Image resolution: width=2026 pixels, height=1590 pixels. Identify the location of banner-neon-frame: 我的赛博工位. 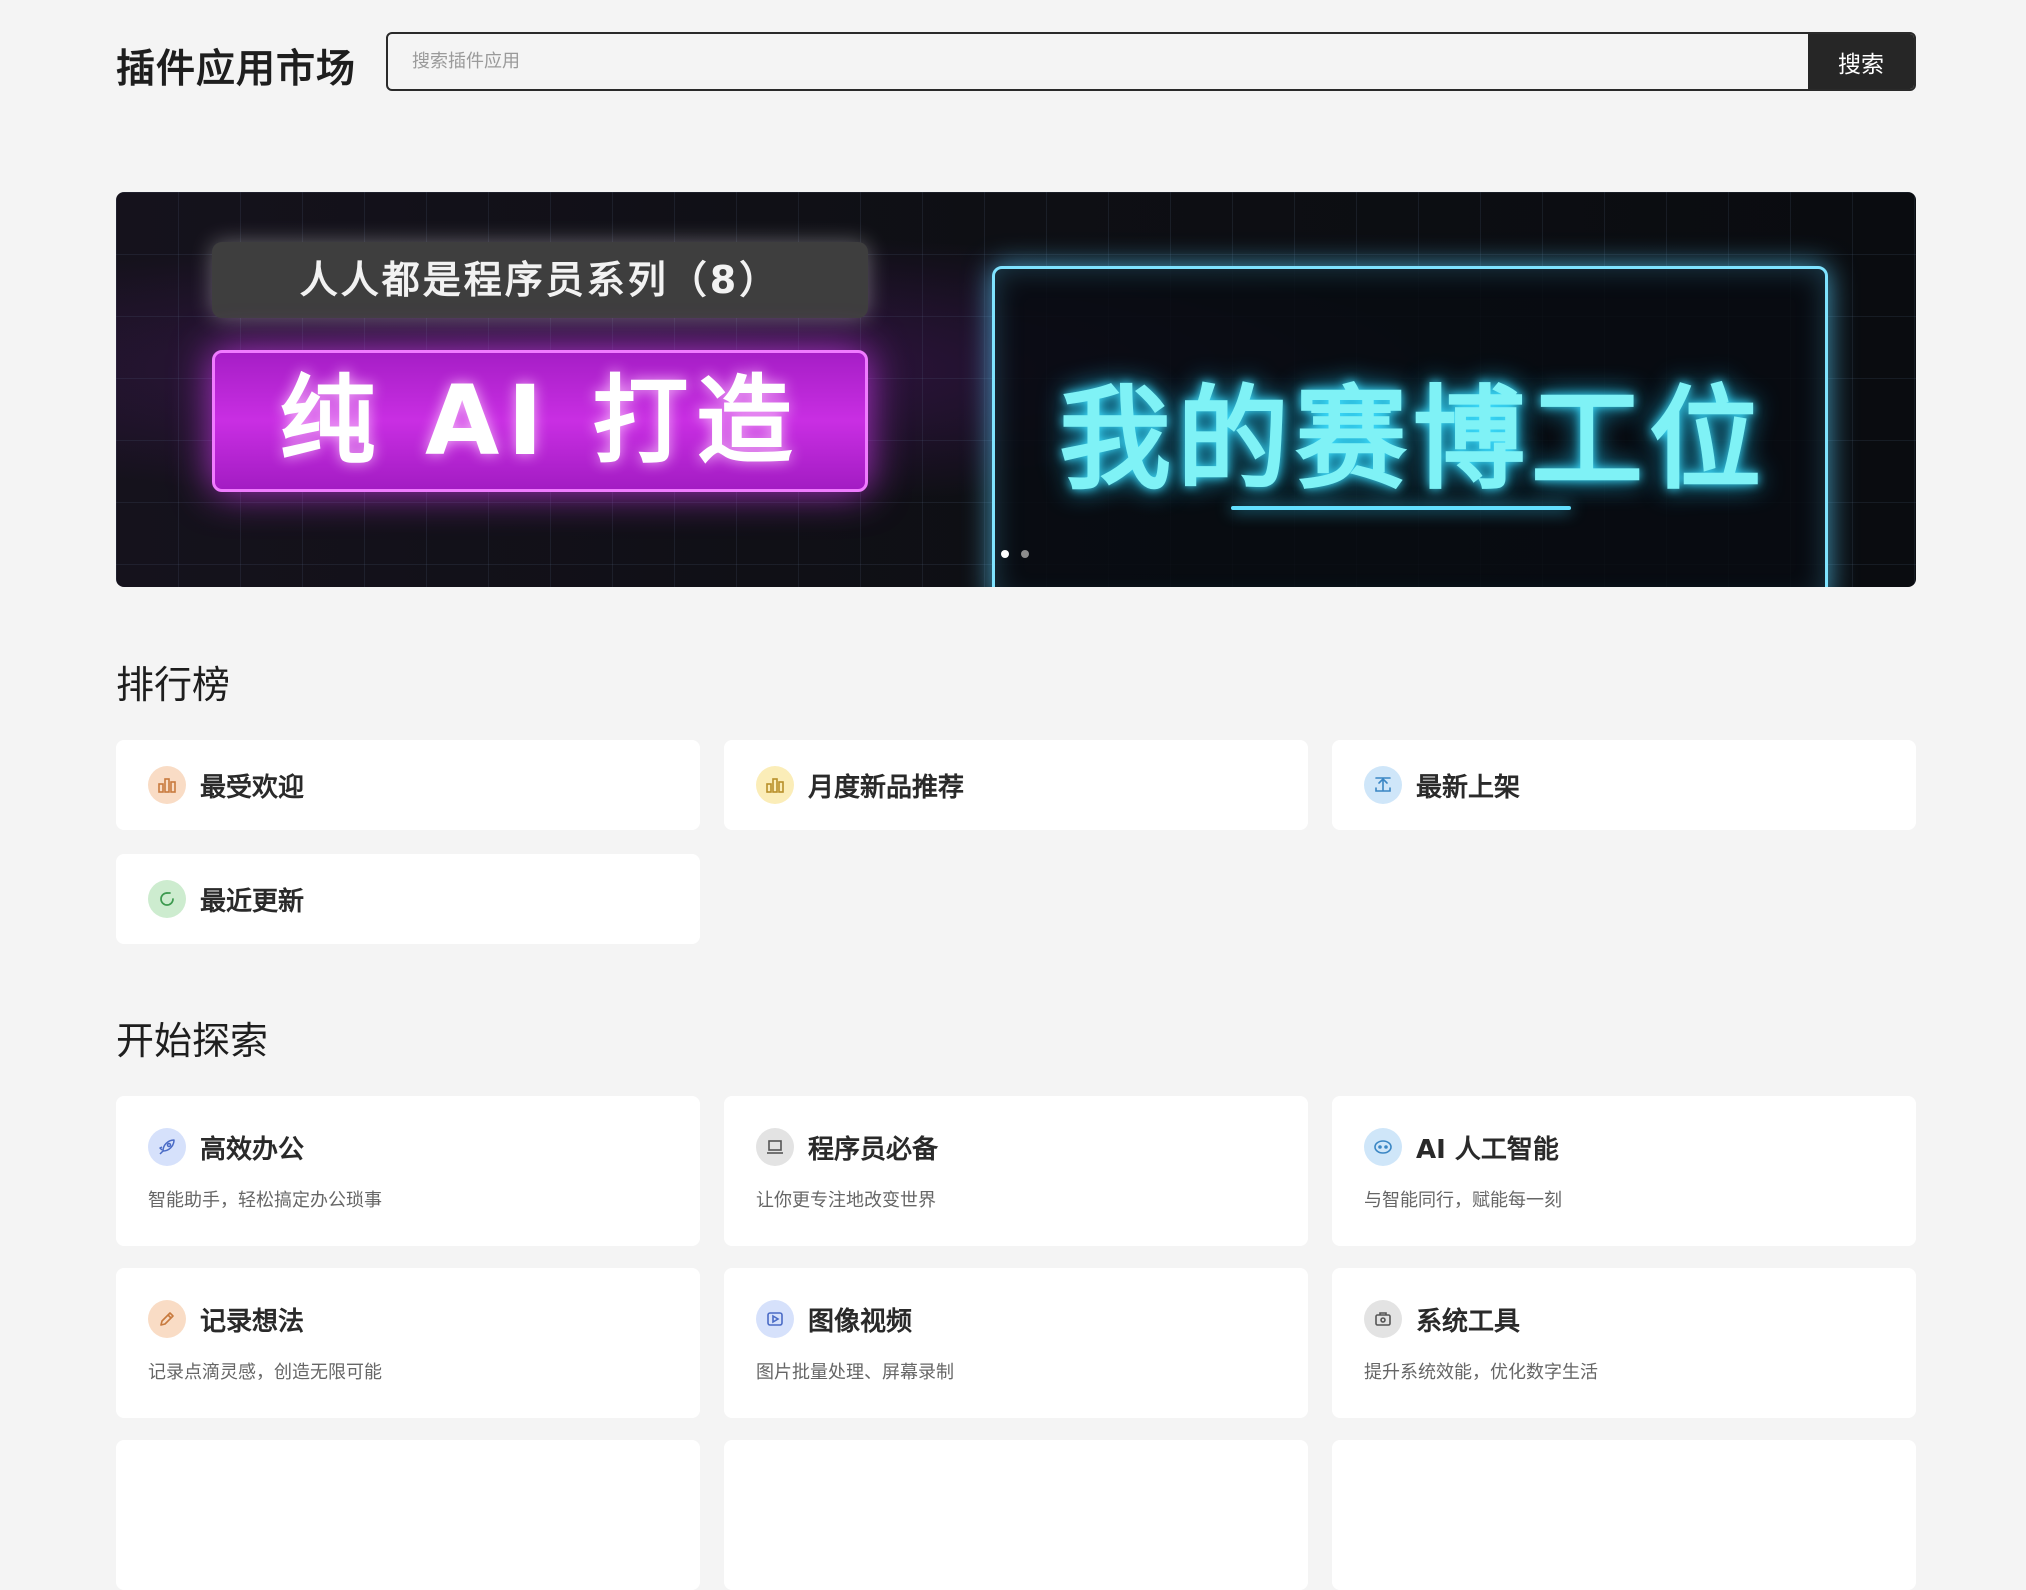
(1410, 426).